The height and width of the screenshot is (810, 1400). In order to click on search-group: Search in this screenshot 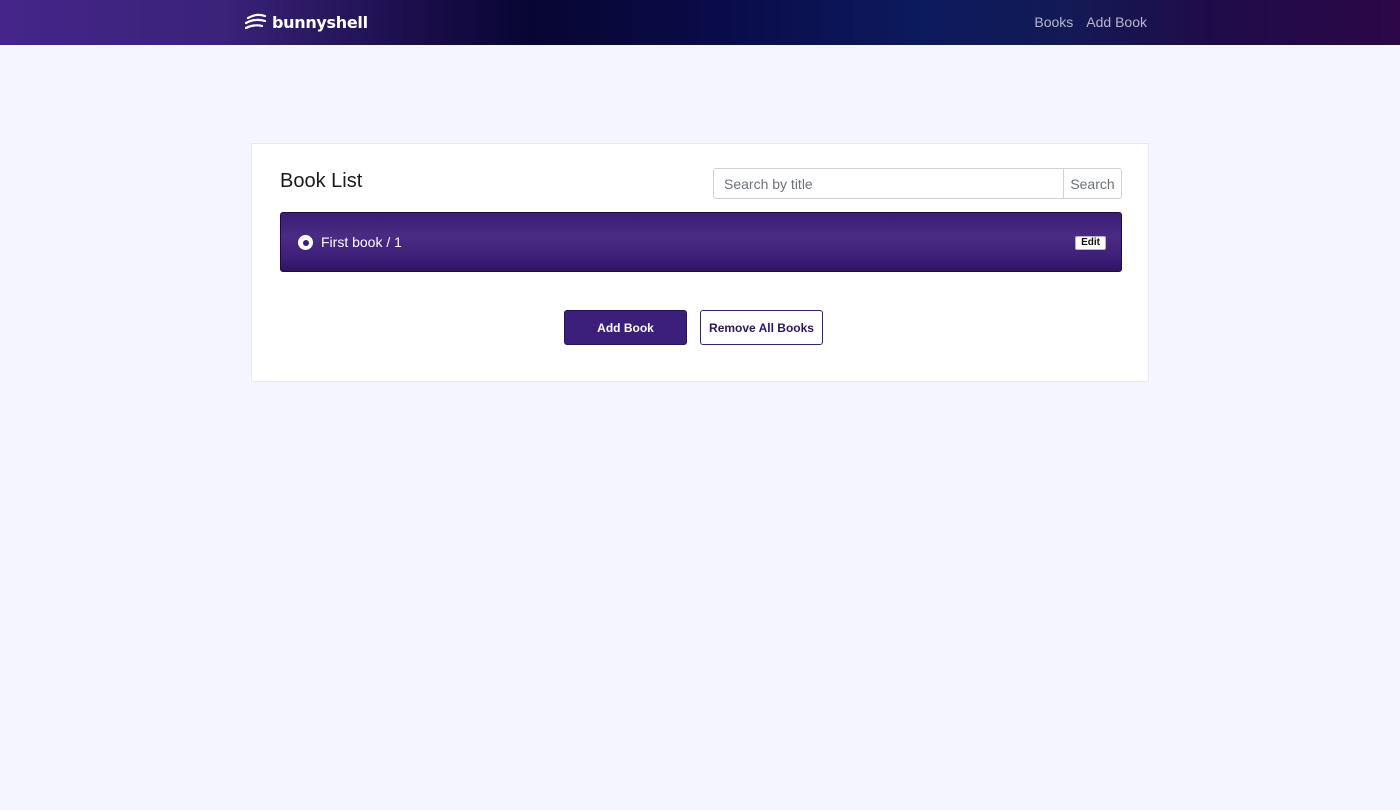, I will do `click(917, 183)`.